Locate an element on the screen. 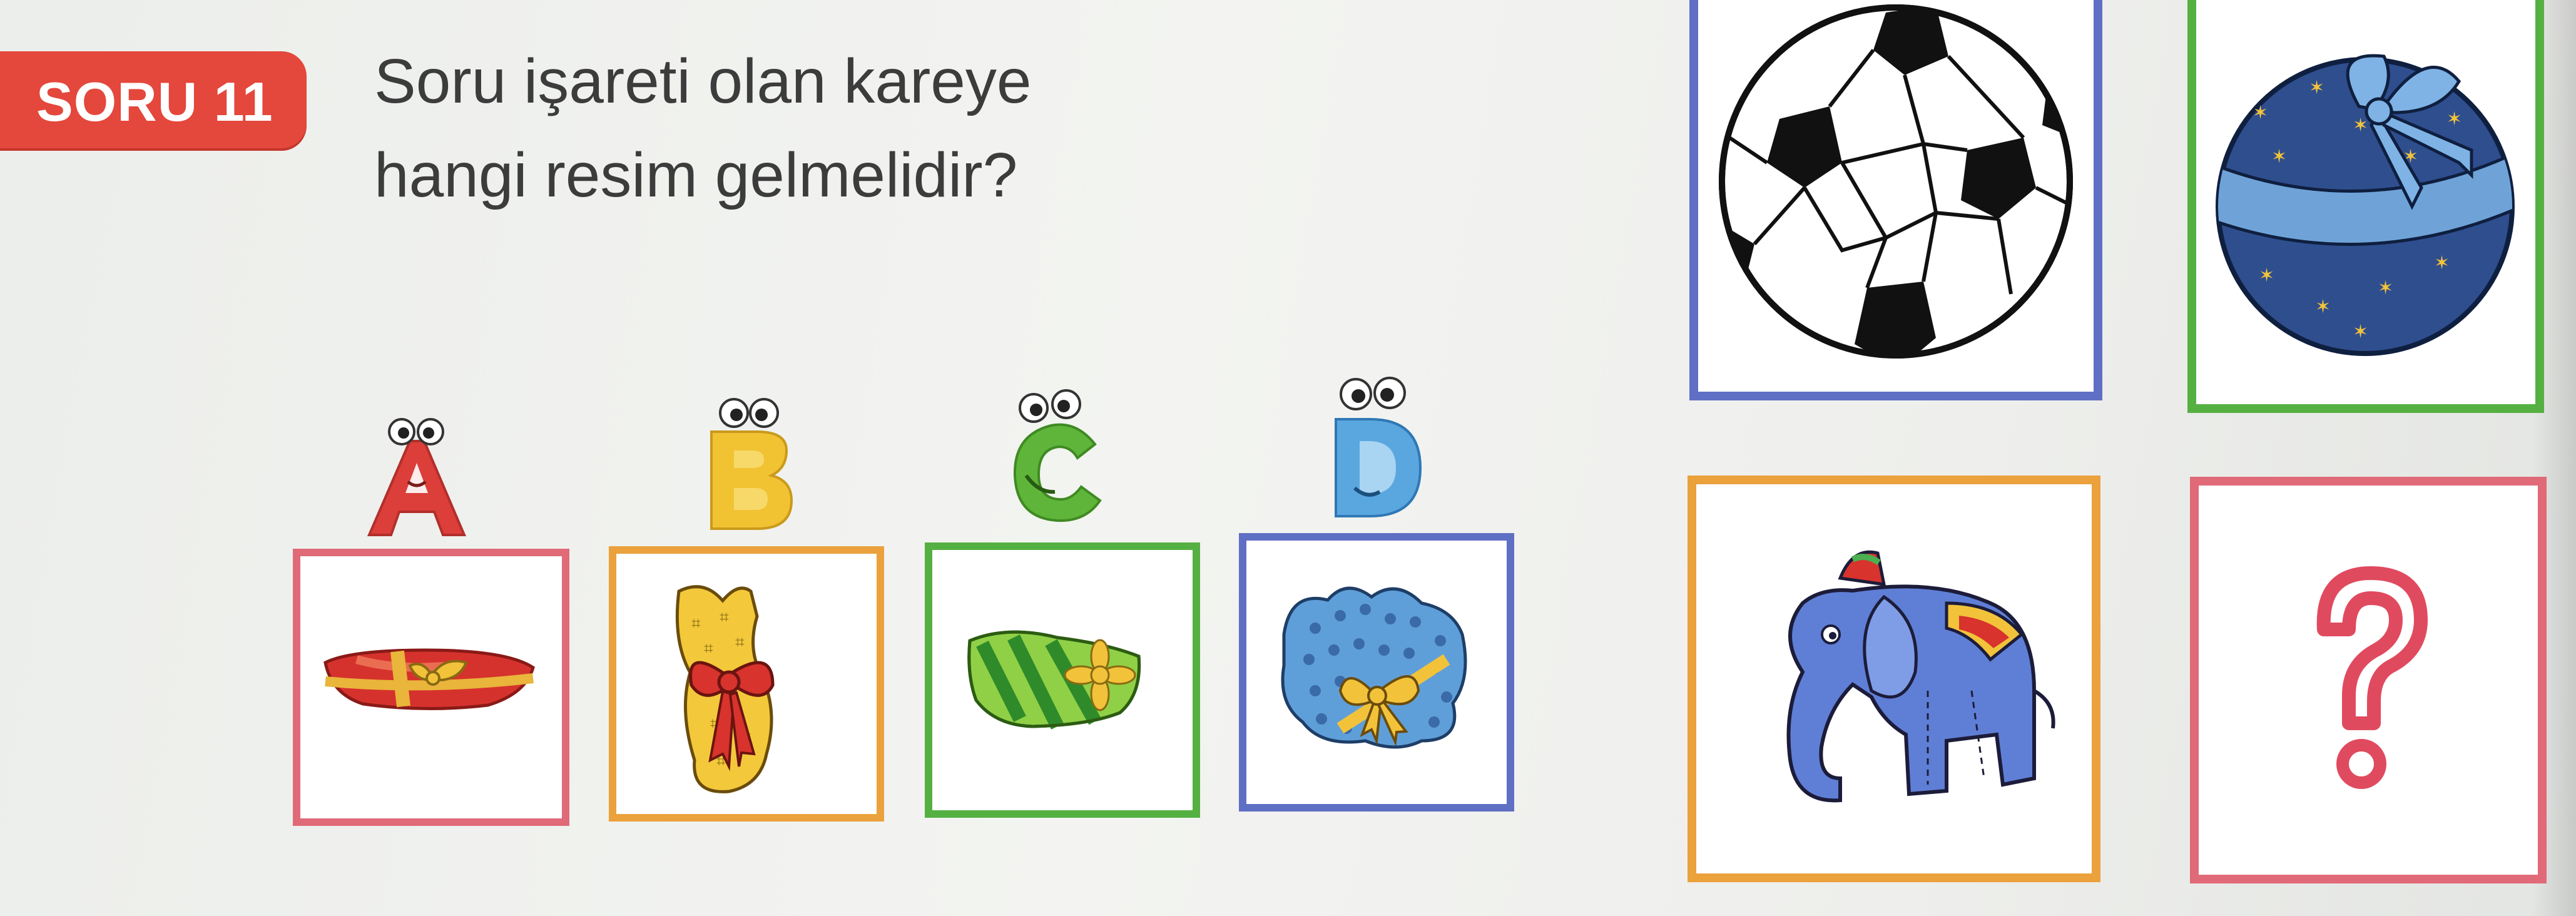  letter-c-icon is located at coordinates (1058, 456).